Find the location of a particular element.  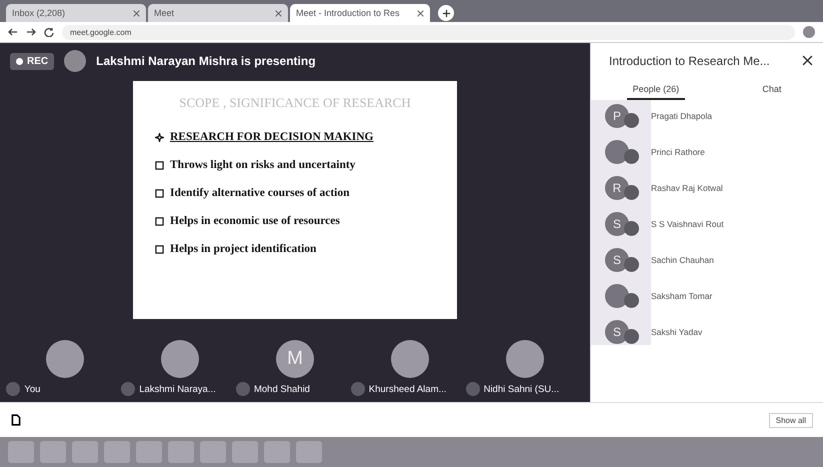

person-avatar: P is located at coordinates (617, 116).